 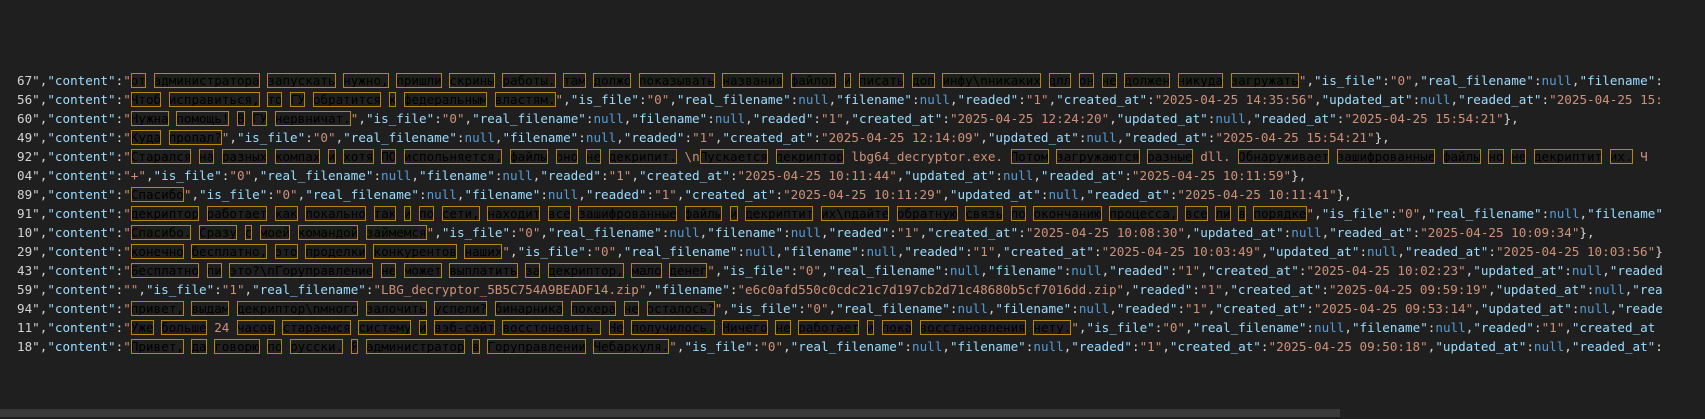 What do you see at coordinates (654, 137) in the screenshot?
I see `code-token: "readed"` at bounding box center [654, 137].